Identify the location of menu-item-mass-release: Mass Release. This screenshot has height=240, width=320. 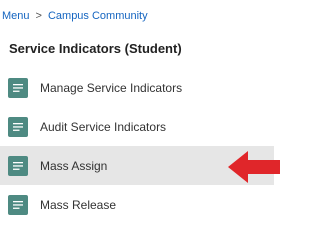
(137, 204).